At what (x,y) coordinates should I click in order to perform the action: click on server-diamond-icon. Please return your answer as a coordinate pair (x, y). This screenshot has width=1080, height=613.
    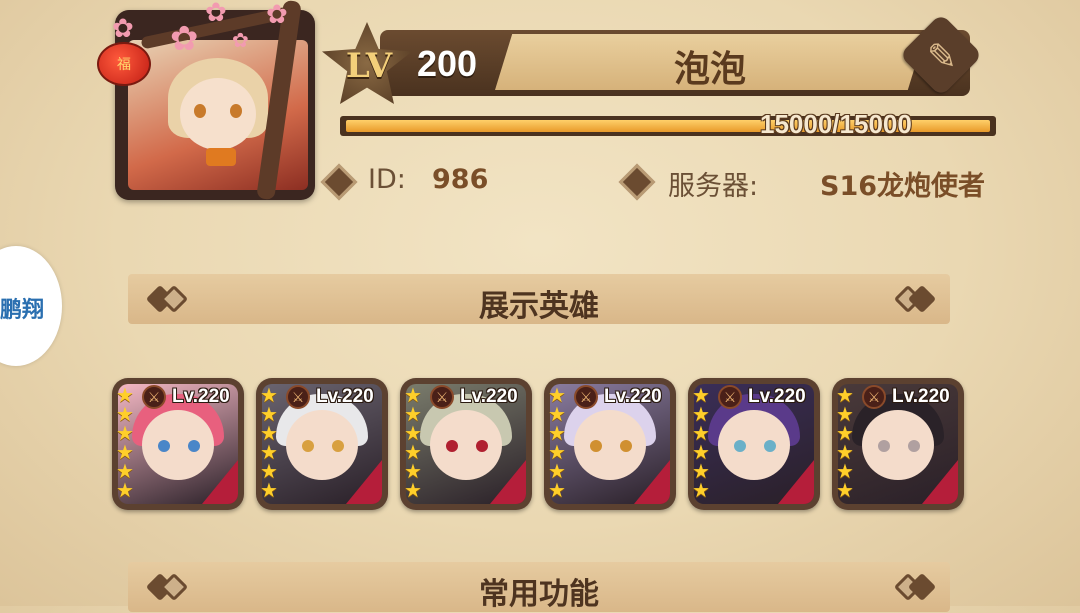
    Looking at the image, I should click on (637, 182).